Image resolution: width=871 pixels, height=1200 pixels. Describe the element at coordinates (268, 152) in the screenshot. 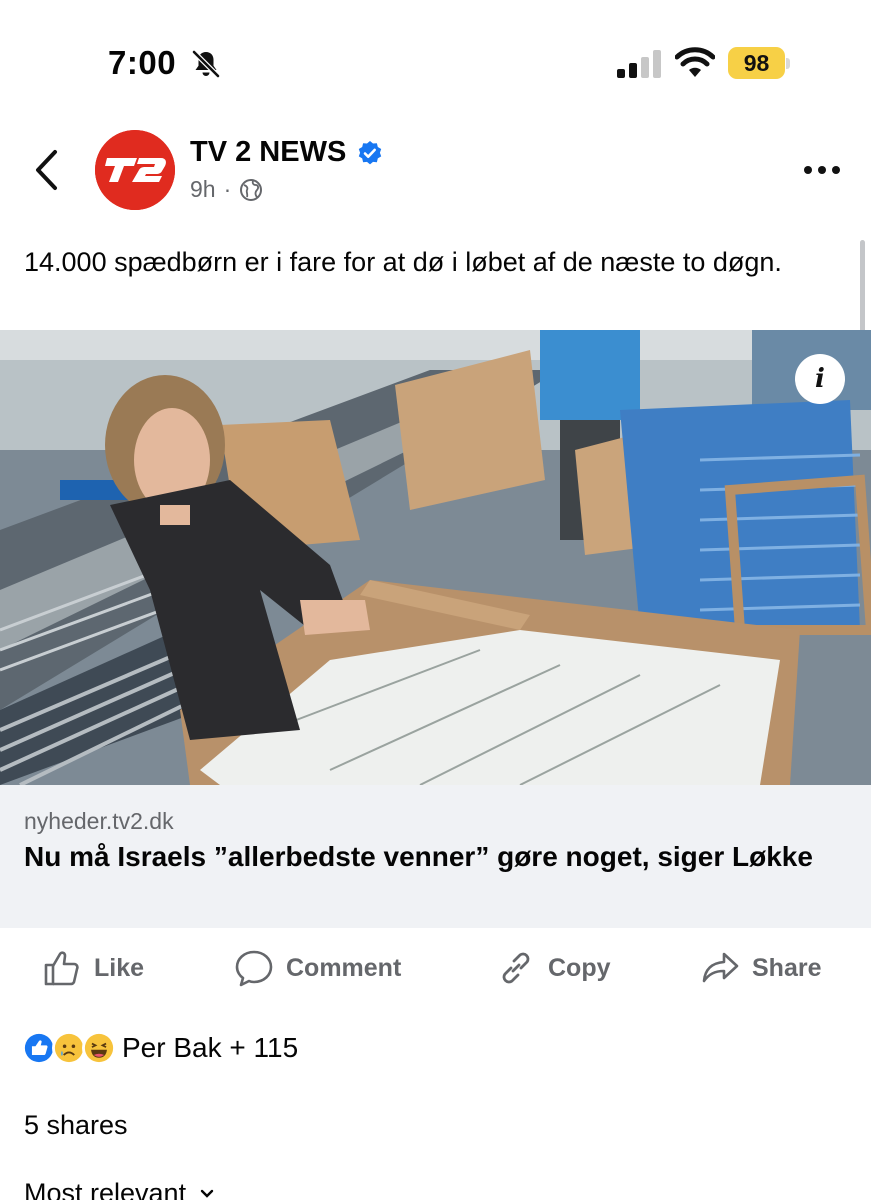

I see `page-name: TV 2 NEWS` at that location.